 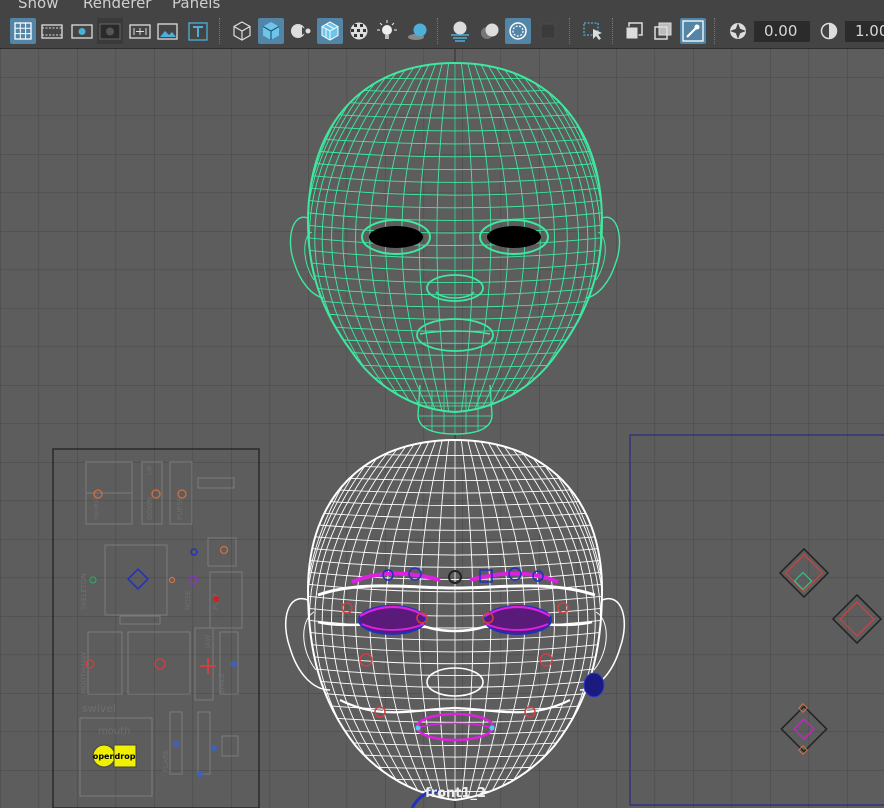 I want to click on shadows-icon, so click(x=418, y=31).